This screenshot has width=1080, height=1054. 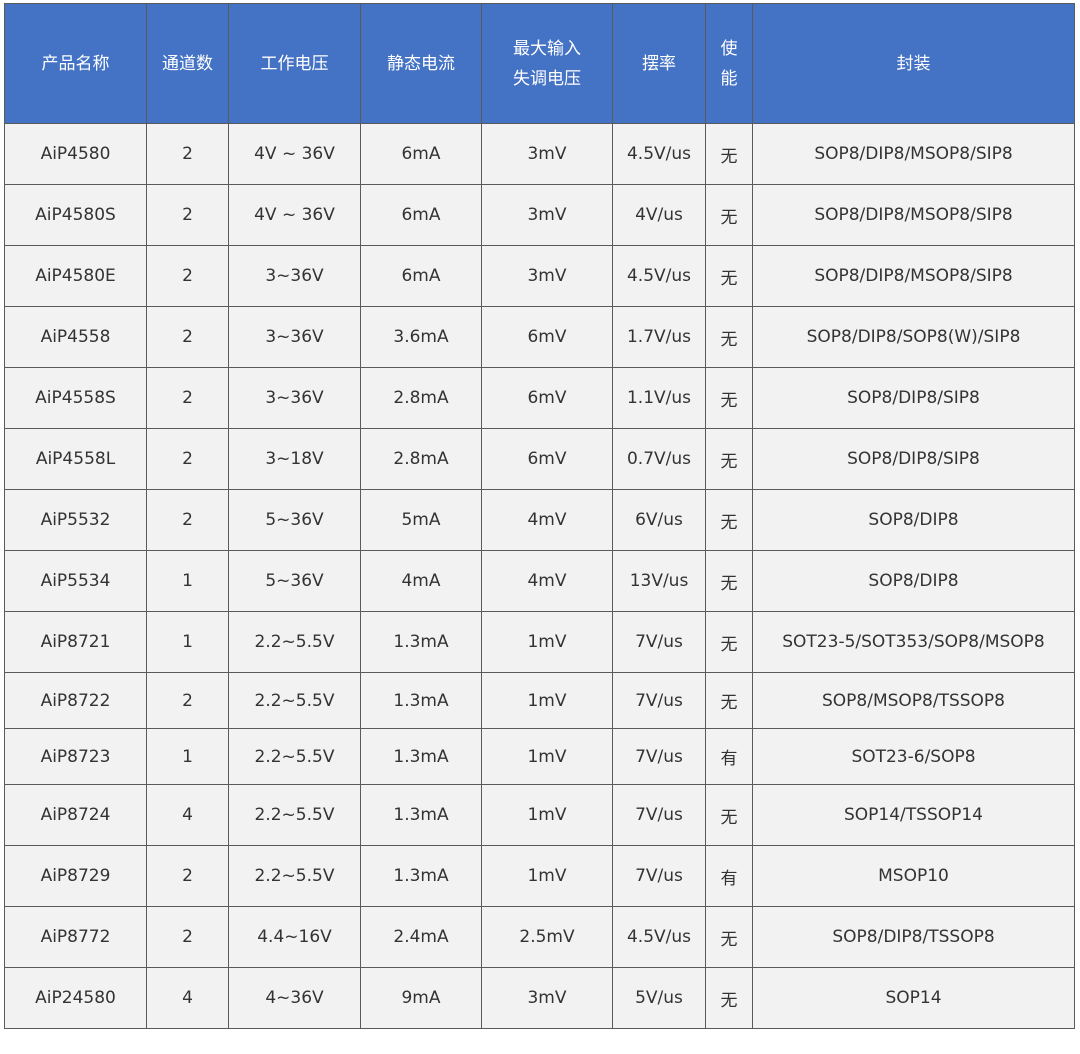 What do you see at coordinates (547, 78) in the screenshot?
I see `header-text: 失调电压` at bounding box center [547, 78].